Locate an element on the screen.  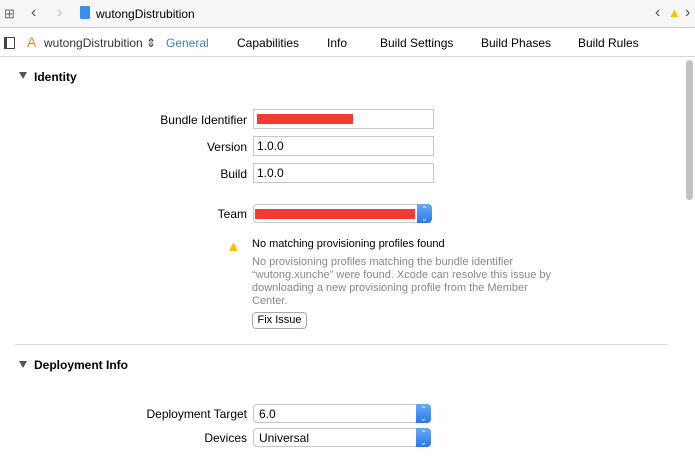
devices-value: Universal is located at coordinates (284, 438).